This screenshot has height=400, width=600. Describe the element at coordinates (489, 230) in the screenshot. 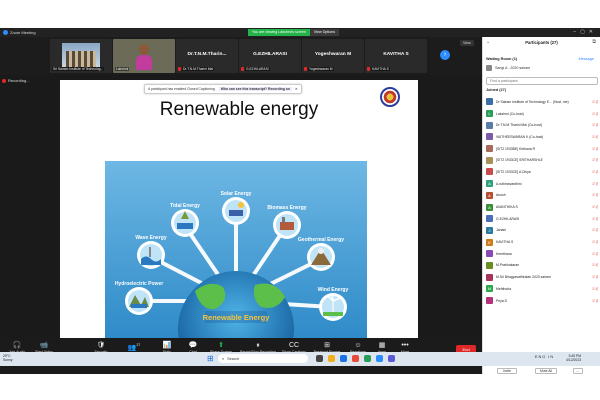

I see `avatar: J` at that location.